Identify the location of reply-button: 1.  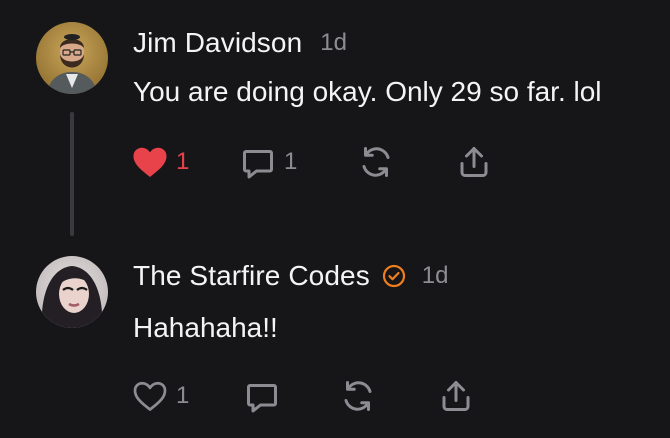
(268, 162).